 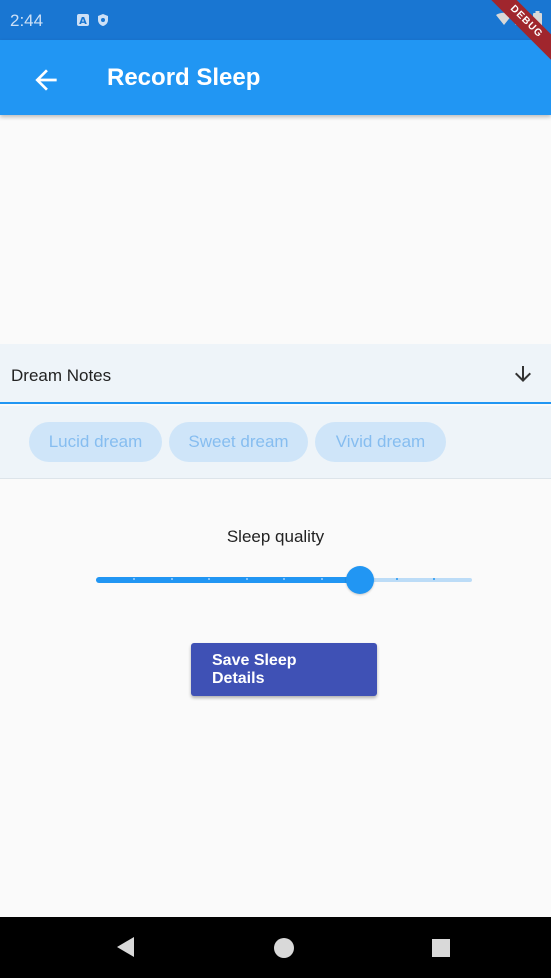 I want to click on chip-sweet-dream: Sweet dream, so click(x=238, y=442).